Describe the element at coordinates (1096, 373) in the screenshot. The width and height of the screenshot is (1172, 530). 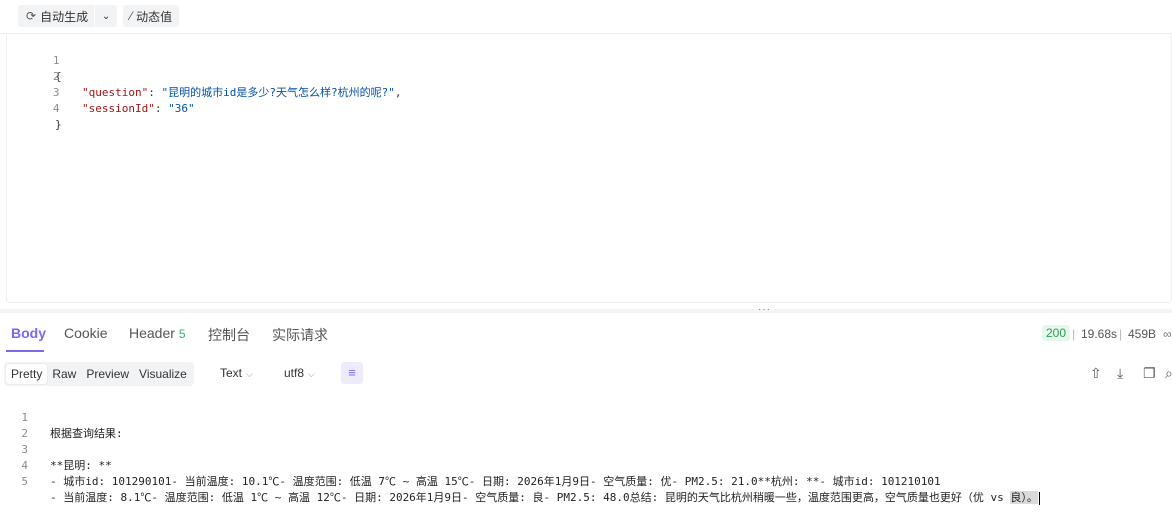
I see `upload-icon: ⇧` at that location.